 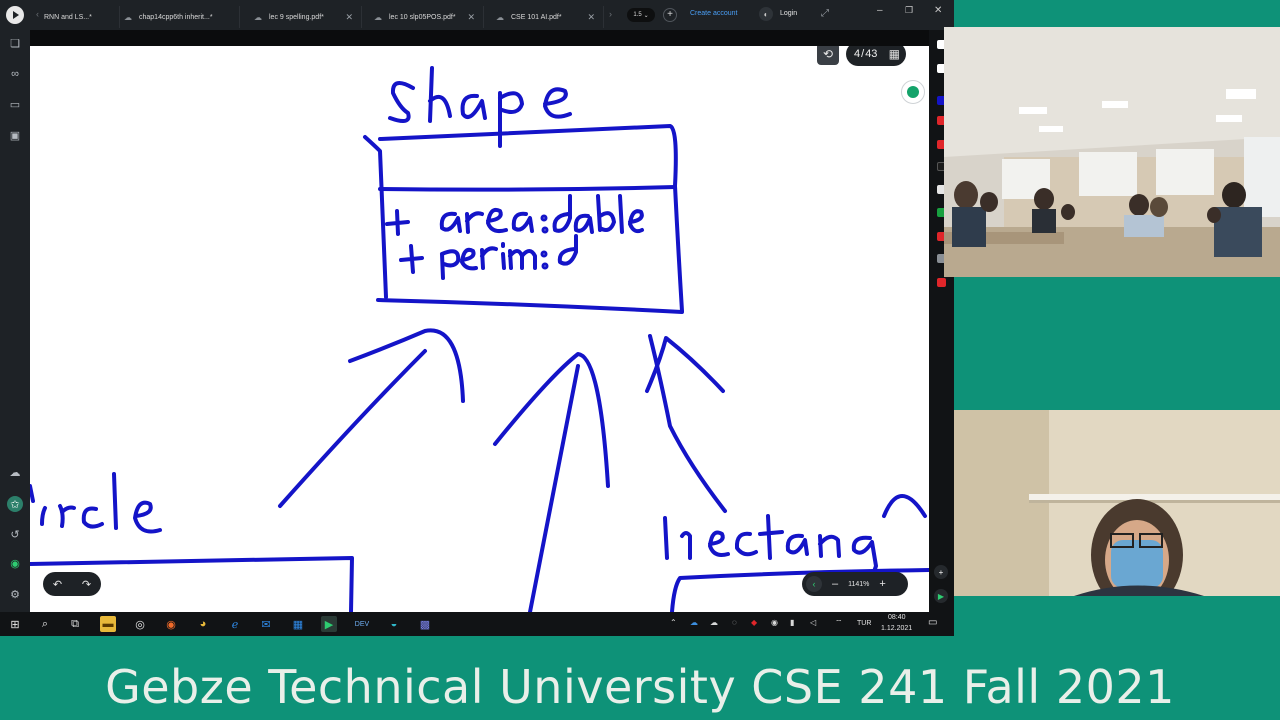 What do you see at coordinates (864, 623) in the screenshot?
I see `keyboard-language: TUR` at bounding box center [864, 623].